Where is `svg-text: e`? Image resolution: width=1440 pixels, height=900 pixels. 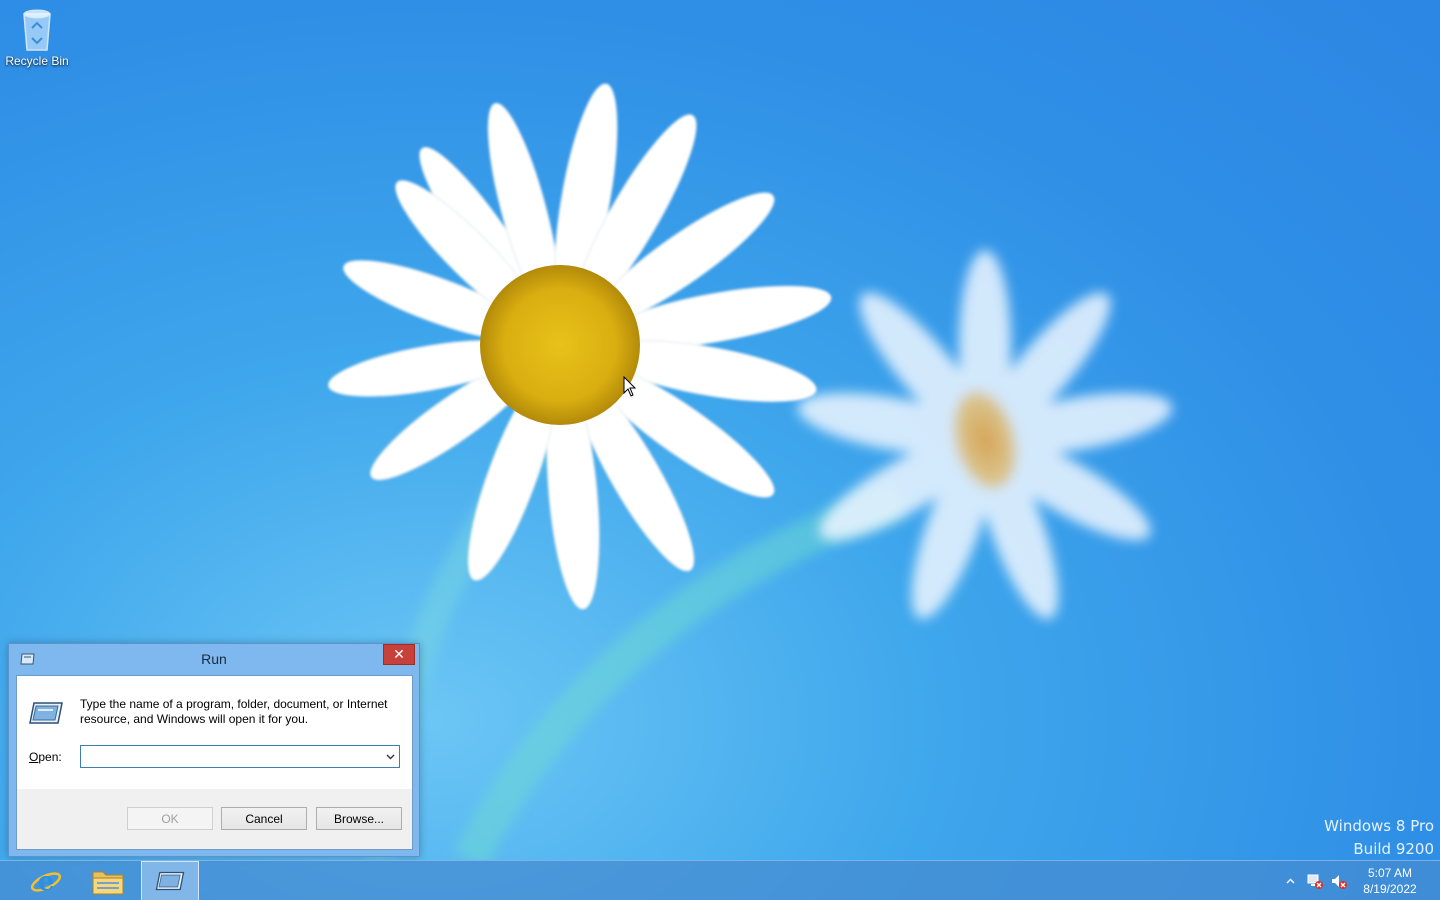 svg-text: e is located at coordinates (46, 882).